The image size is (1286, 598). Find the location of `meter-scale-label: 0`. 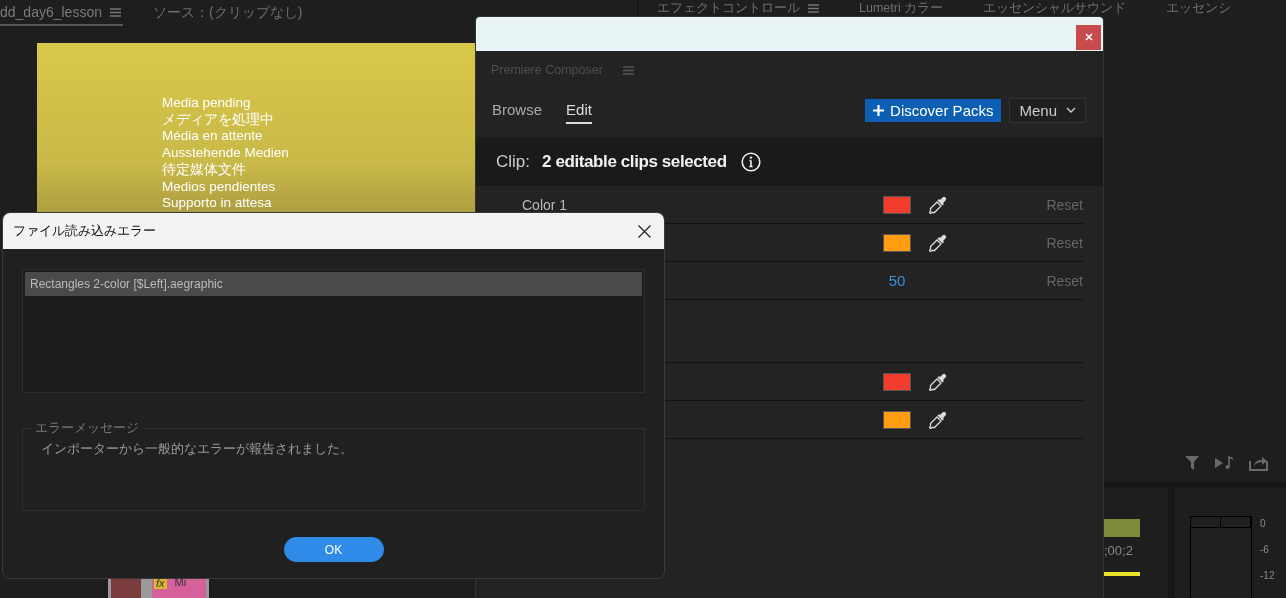

meter-scale-label: 0 is located at coordinates (1263, 524).